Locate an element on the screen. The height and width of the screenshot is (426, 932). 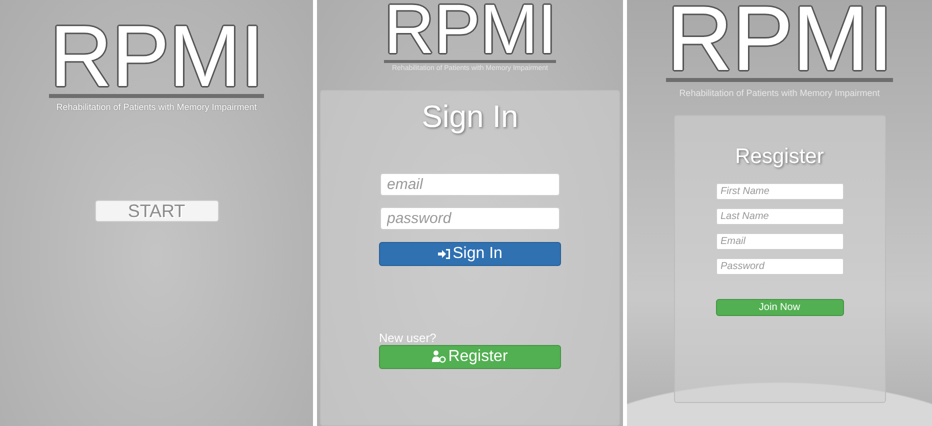
sign-in-heading: Sign In is located at coordinates (470, 116).